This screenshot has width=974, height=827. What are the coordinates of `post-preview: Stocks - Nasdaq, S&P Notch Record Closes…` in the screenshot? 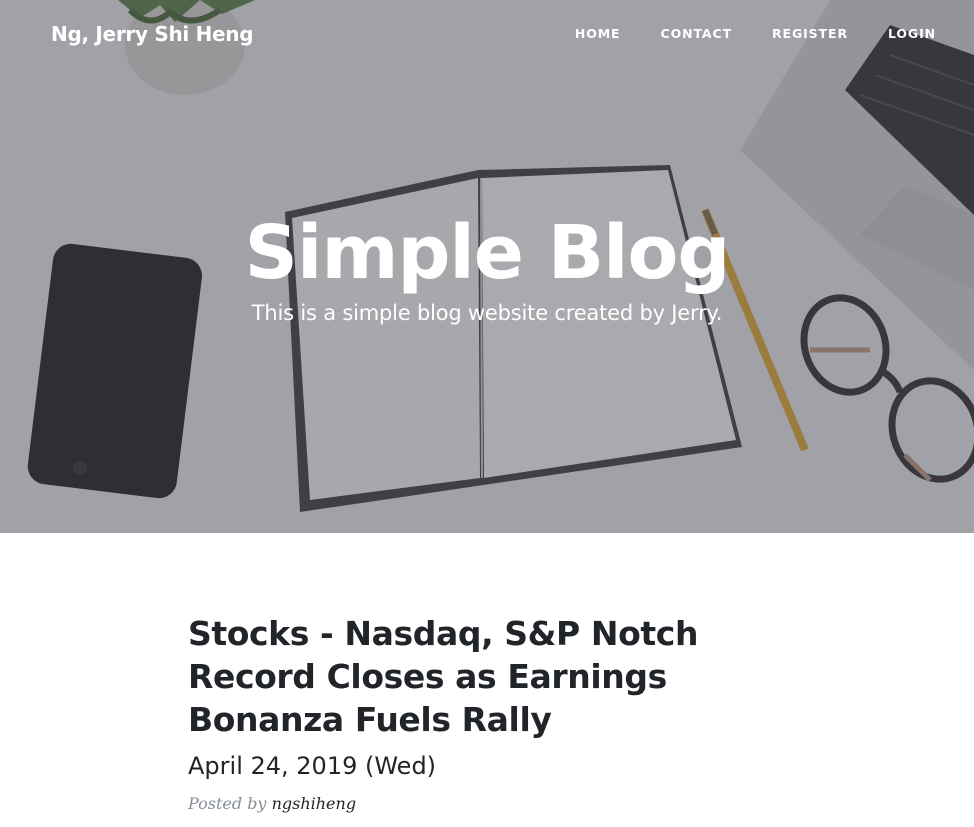 It's located at (488, 712).